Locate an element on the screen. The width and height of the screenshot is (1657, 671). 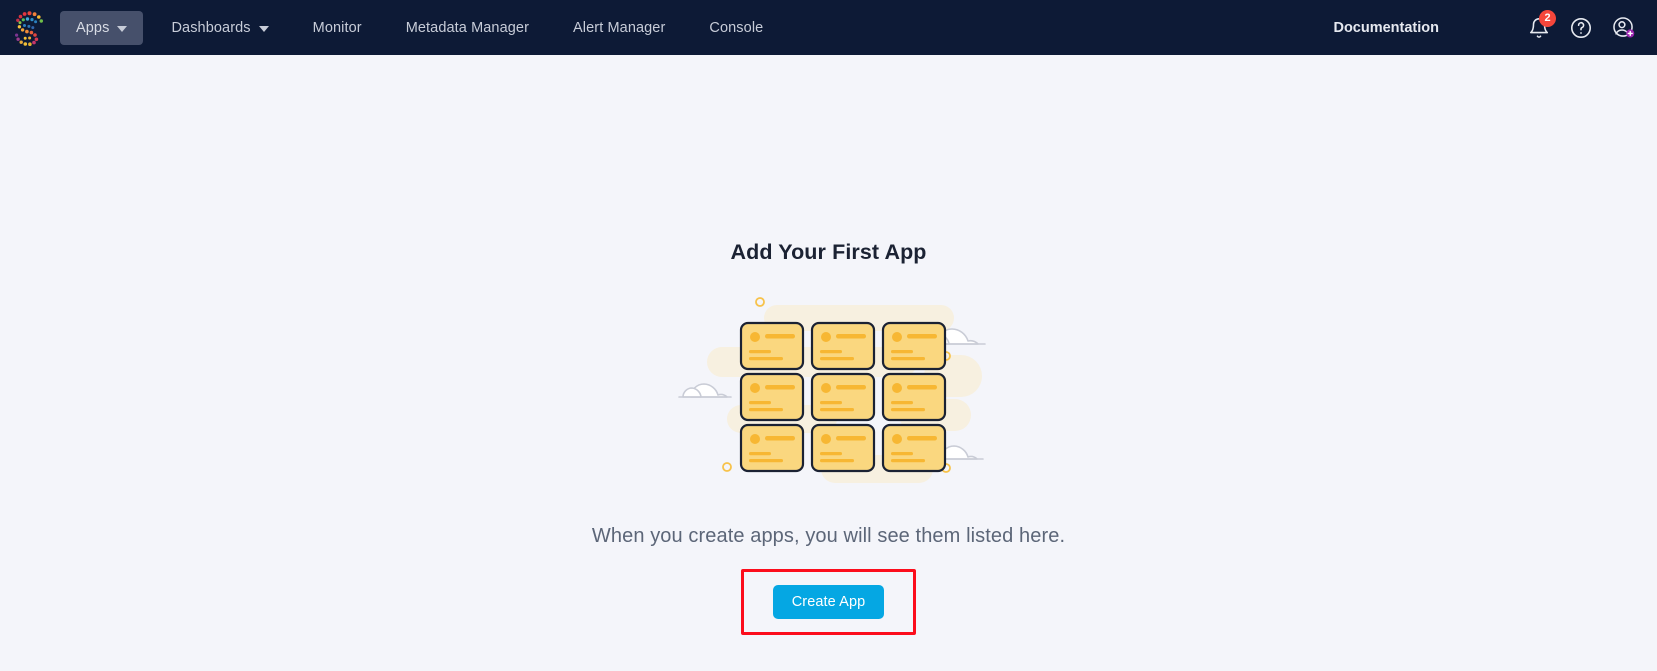
empty-apps-illustration is located at coordinates (829, 392).